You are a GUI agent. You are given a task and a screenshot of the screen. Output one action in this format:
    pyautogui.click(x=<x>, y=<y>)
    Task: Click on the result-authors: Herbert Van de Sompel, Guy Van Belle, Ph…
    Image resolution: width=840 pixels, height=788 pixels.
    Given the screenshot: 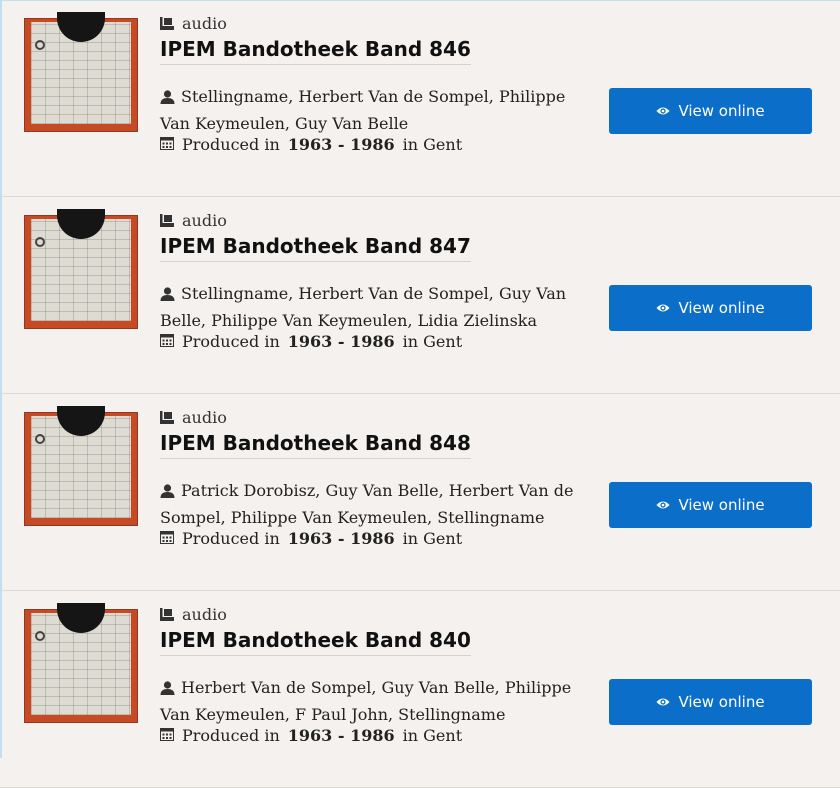 What is the action you would take?
    pyautogui.click(x=380, y=701)
    